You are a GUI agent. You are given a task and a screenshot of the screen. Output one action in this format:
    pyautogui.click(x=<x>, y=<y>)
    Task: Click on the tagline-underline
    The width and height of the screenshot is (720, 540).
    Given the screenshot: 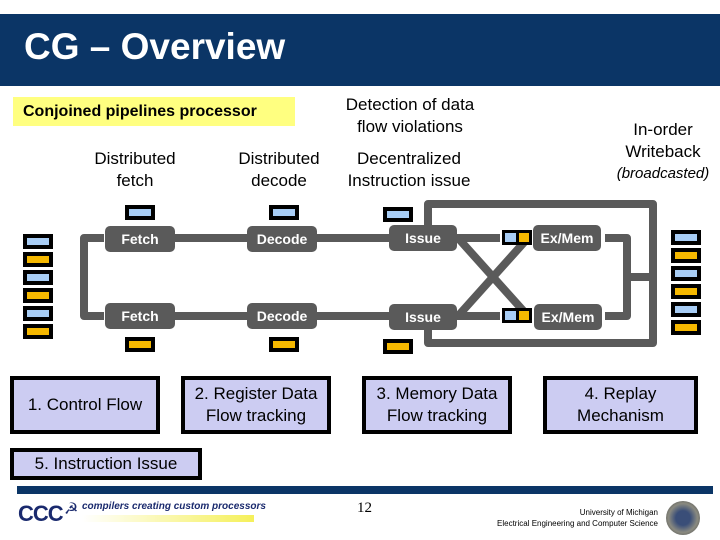 What is the action you would take?
    pyautogui.click(x=168, y=518)
    